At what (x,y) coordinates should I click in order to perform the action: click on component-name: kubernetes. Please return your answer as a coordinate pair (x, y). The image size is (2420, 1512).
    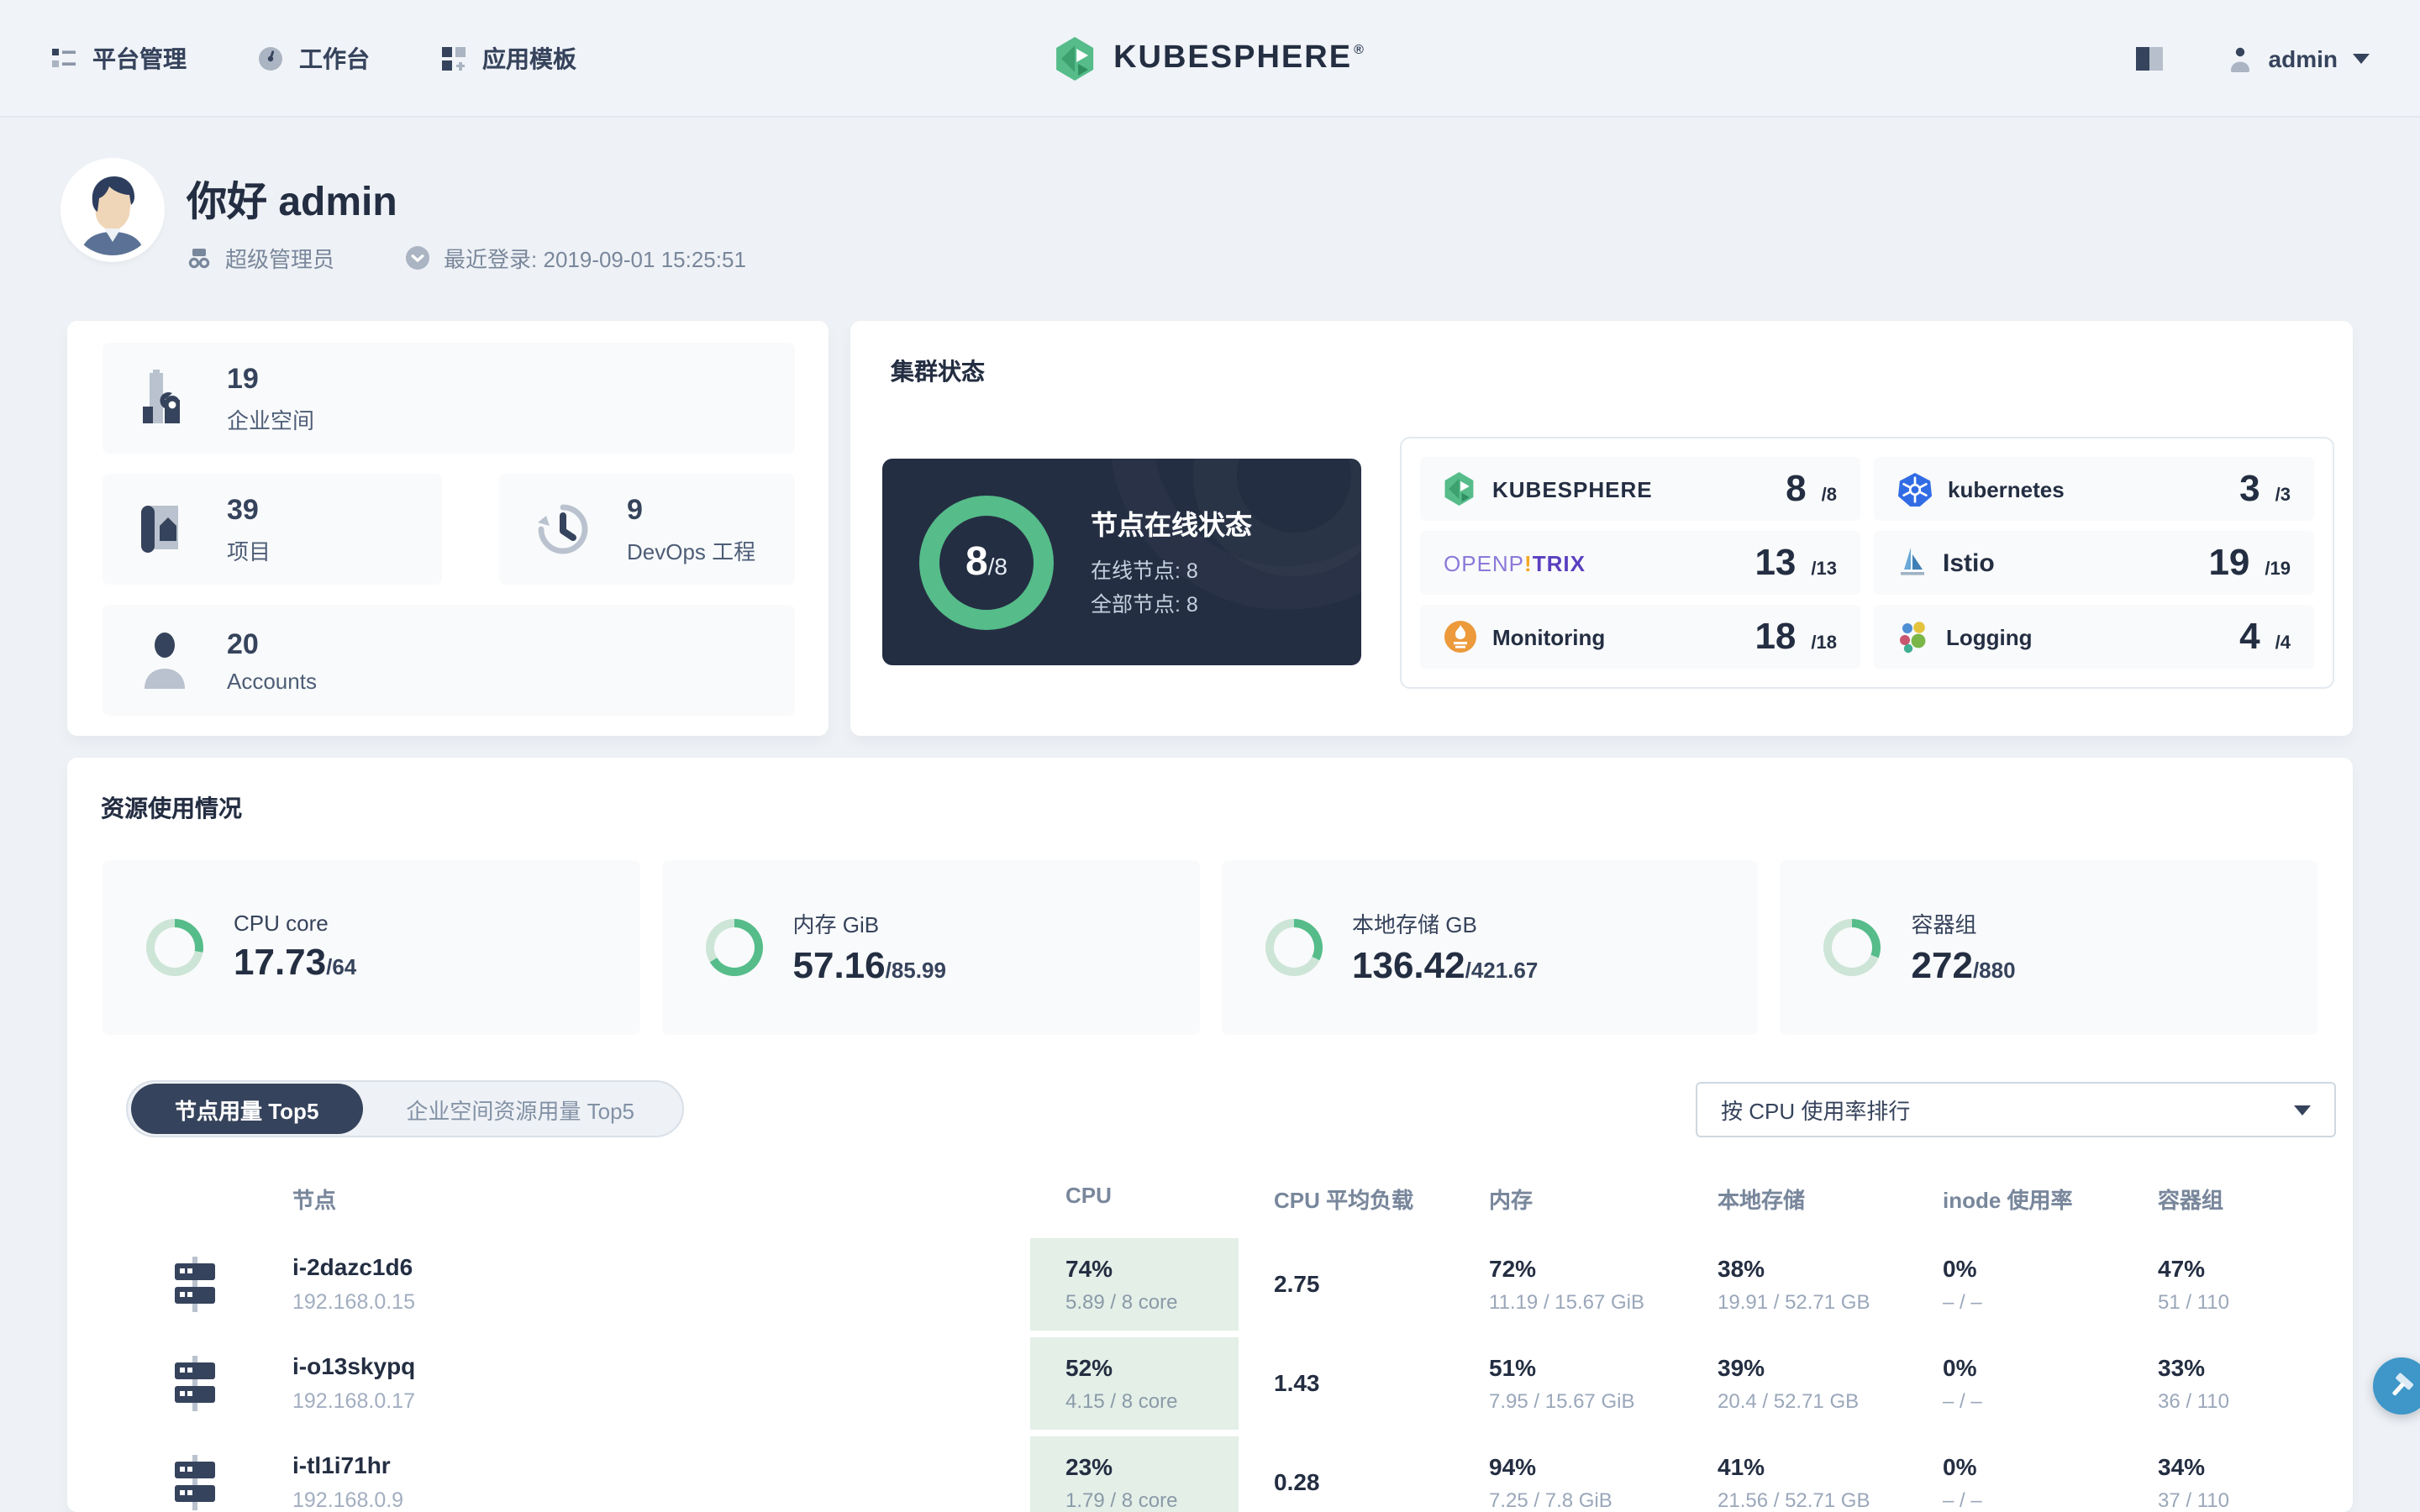
    Looking at the image, I should click on (2006, 488).